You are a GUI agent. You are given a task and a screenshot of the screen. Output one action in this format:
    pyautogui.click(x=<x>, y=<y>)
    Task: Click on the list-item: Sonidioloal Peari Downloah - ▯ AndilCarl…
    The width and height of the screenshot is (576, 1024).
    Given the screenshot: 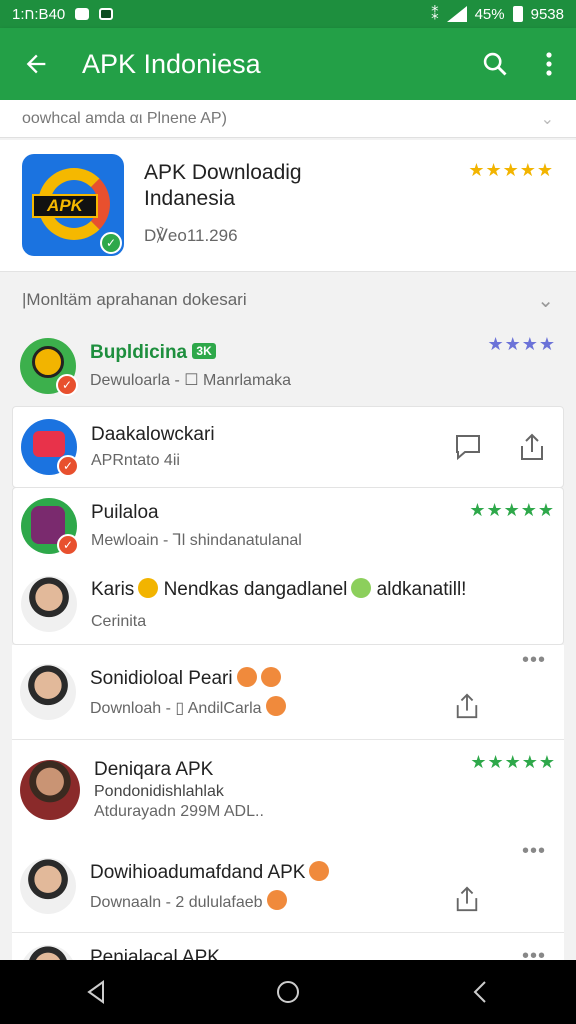 What is the action you would take?
    pyautogui.click(x=288, y=692)
    